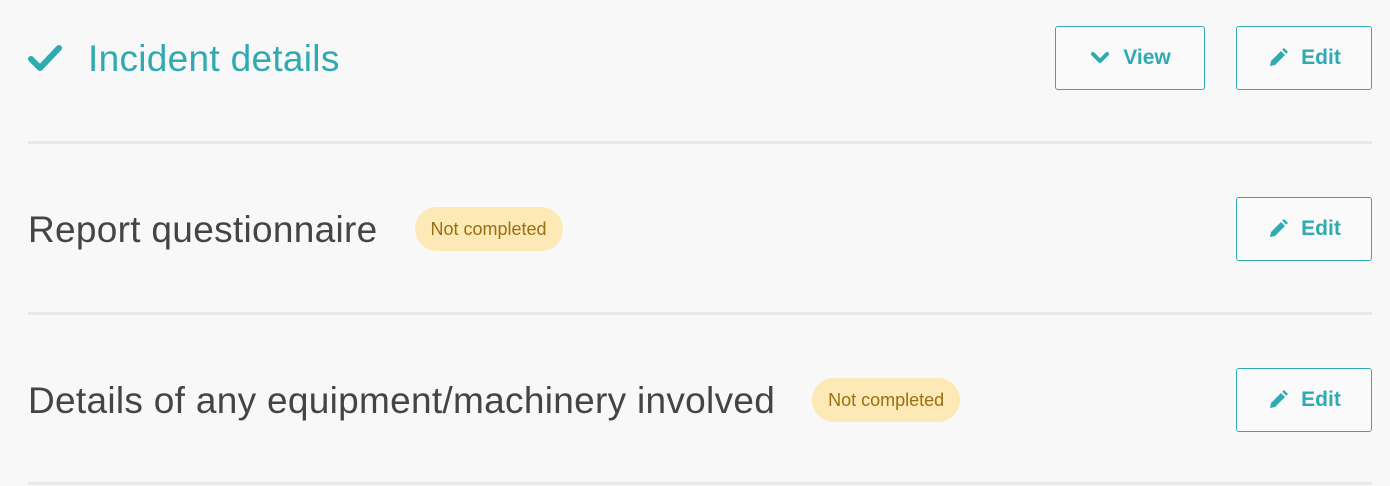  Describe the element at coordinates (700, 229) in the screenshot. I see `section-report-questionnaire: Report questionnaire Not completed Edit` at that location.